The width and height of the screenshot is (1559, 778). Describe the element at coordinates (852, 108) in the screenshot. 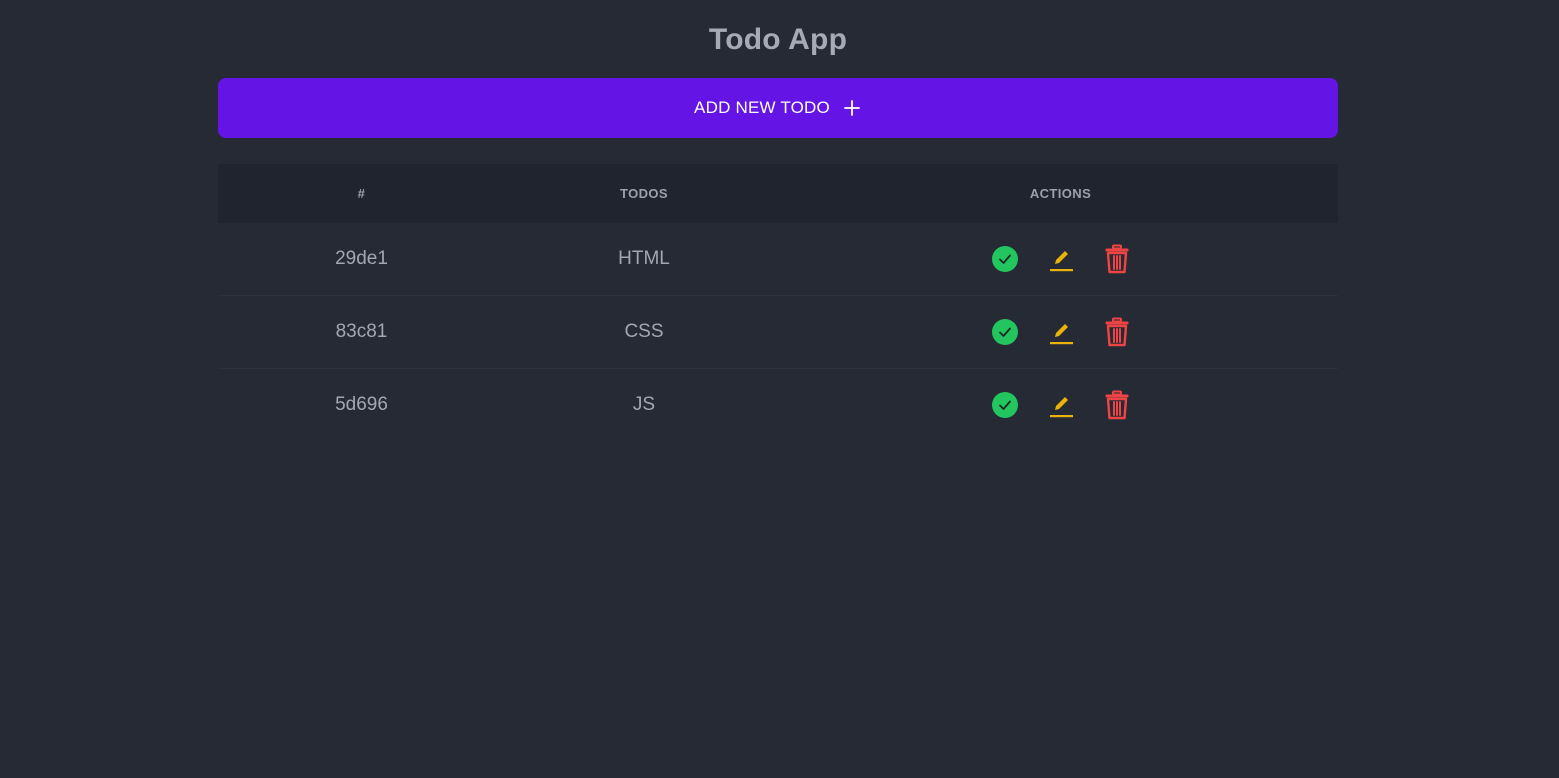

I see `plus-icon` at that location.